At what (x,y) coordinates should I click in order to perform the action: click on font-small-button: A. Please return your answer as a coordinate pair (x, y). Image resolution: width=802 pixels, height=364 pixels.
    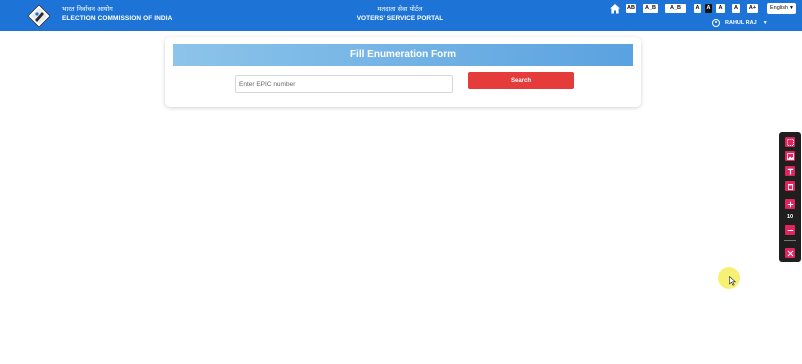
    Looking at the image, I should click on (697, 8).